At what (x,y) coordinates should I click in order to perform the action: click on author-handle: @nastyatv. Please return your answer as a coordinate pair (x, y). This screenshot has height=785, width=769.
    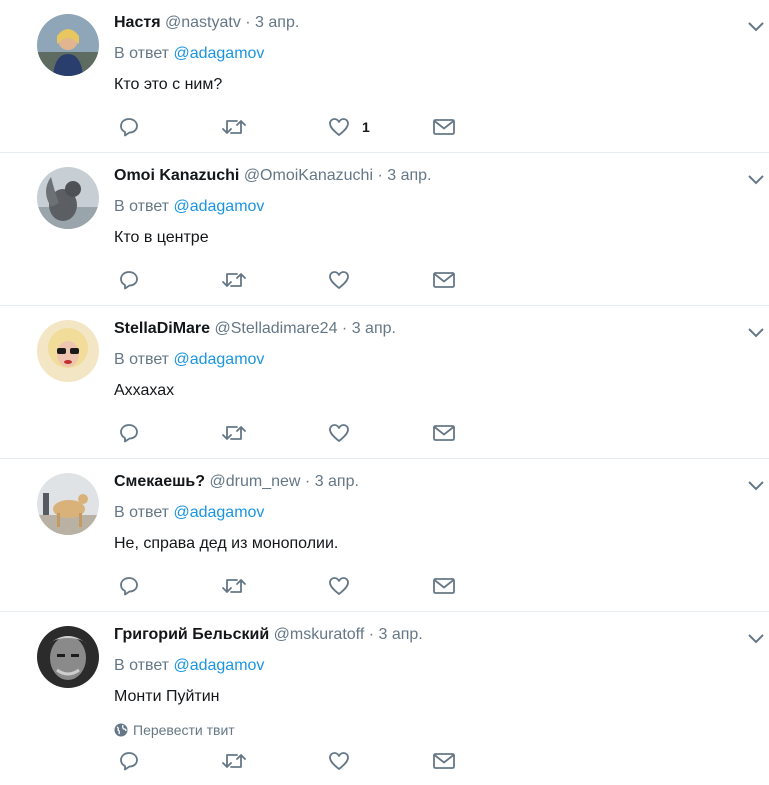
    Looking at the image, I should click on (203, 22).